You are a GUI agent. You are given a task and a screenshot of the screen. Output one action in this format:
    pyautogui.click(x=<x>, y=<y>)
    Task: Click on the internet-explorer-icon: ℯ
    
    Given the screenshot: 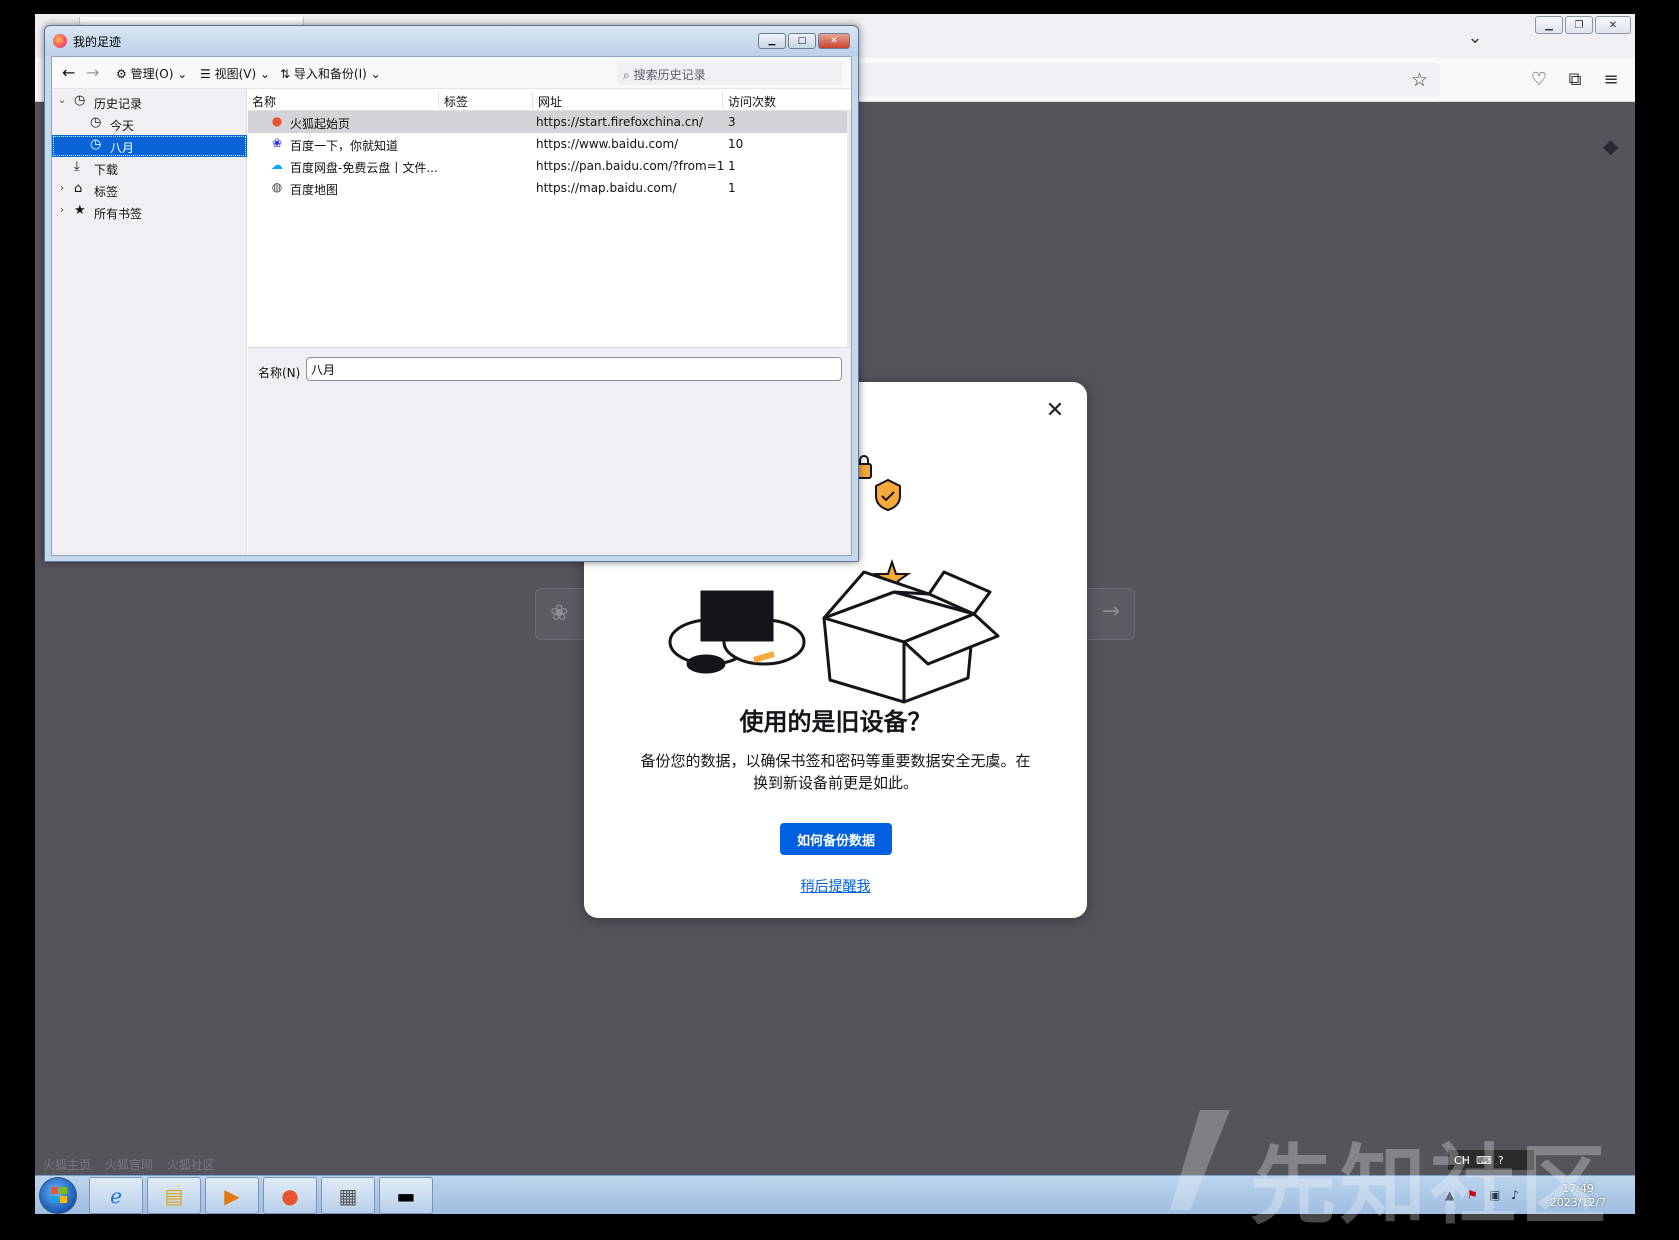 What is the action you would take?
    pyautogui.click(x=116, y=1195)
    